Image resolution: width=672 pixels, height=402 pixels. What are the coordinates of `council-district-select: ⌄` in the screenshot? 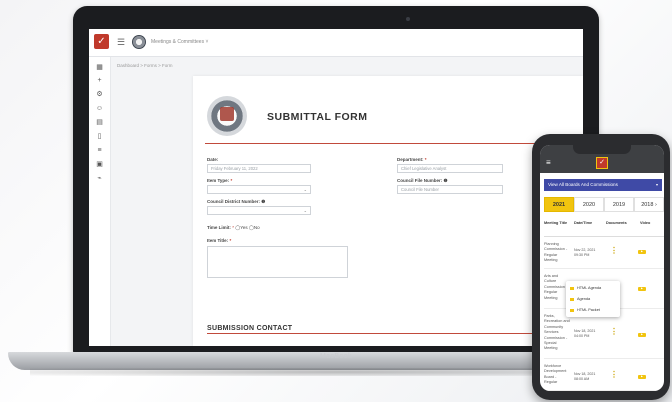 It's located at (259, 210).